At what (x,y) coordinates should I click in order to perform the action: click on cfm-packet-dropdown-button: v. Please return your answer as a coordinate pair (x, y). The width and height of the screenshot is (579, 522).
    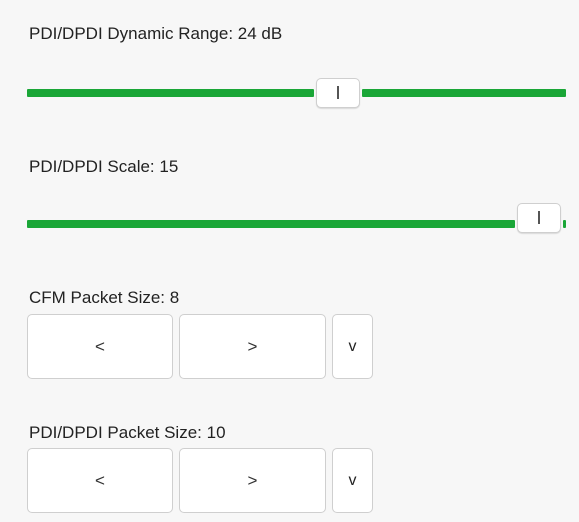
    Looking at the image, I should click on (352, 346).